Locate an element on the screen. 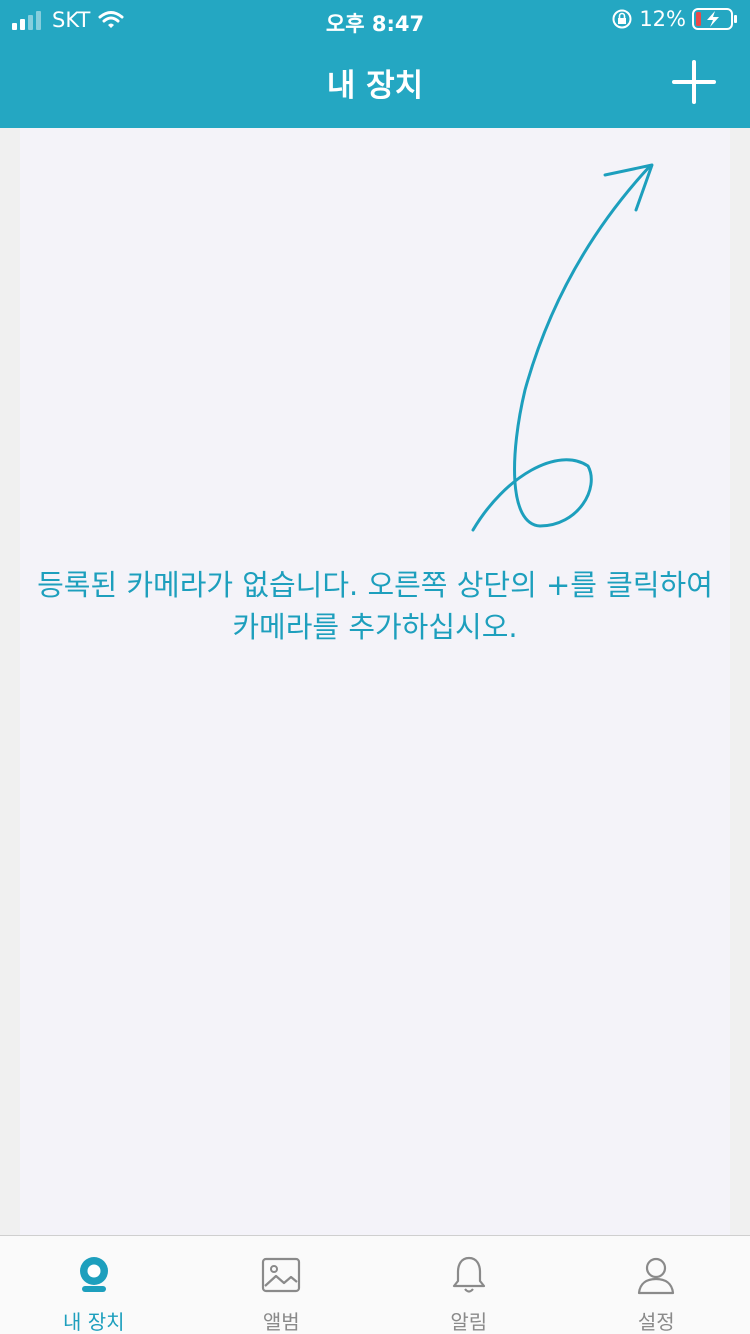  tab-label: 알림 is located at coordinates (469, 1322).